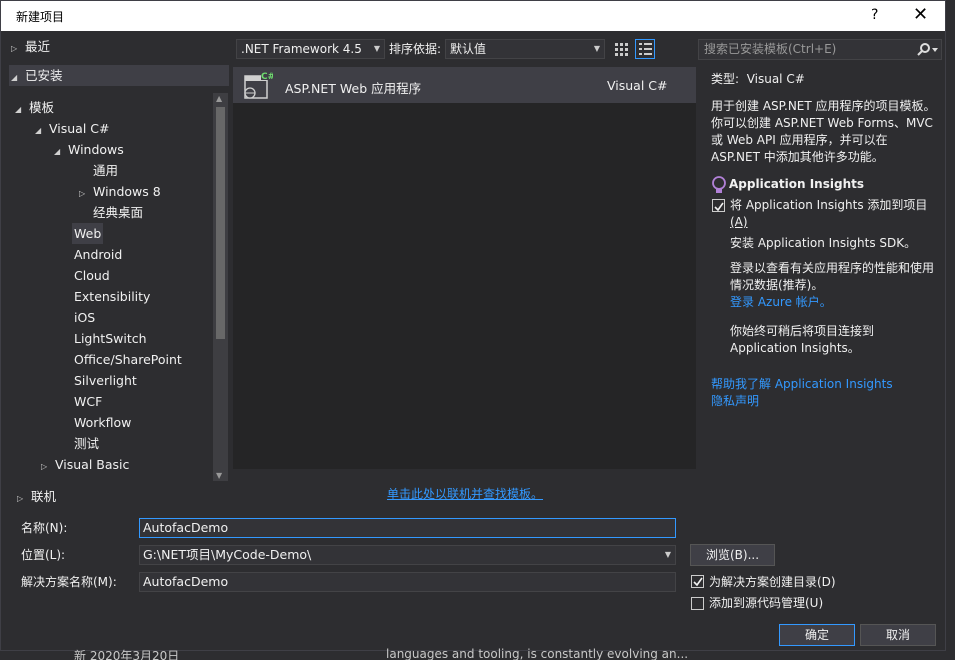  Describe the element at coordinates (118, 212) in the screenshot. I see `tree-item-classic-desktop: 经典桌面` at that location.